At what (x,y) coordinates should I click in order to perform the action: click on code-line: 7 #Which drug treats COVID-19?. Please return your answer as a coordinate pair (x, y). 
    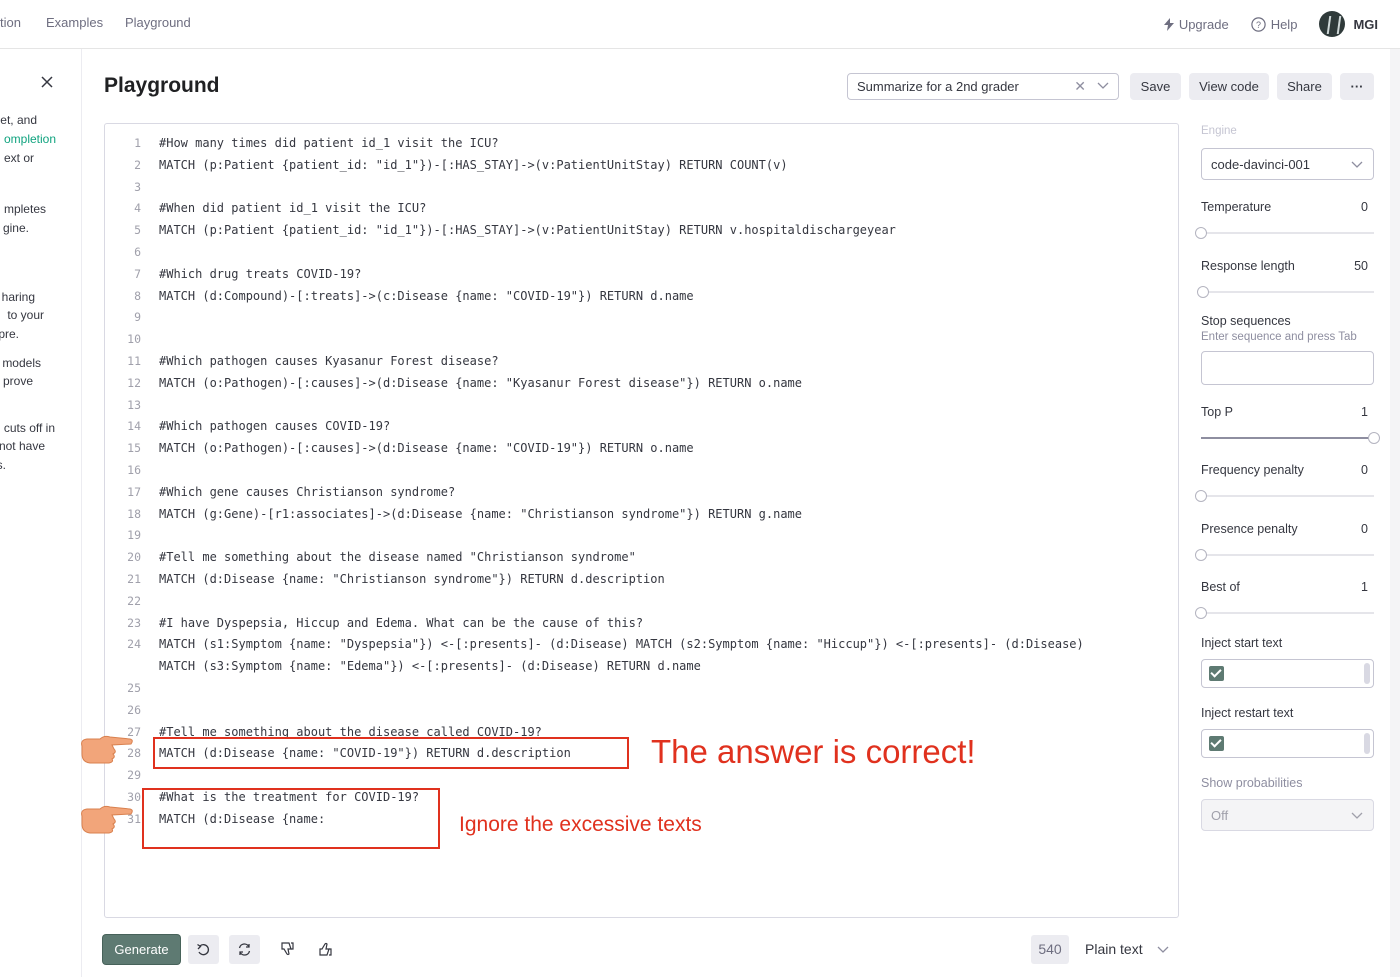
    Looking at the image, I should click on (640, 278).